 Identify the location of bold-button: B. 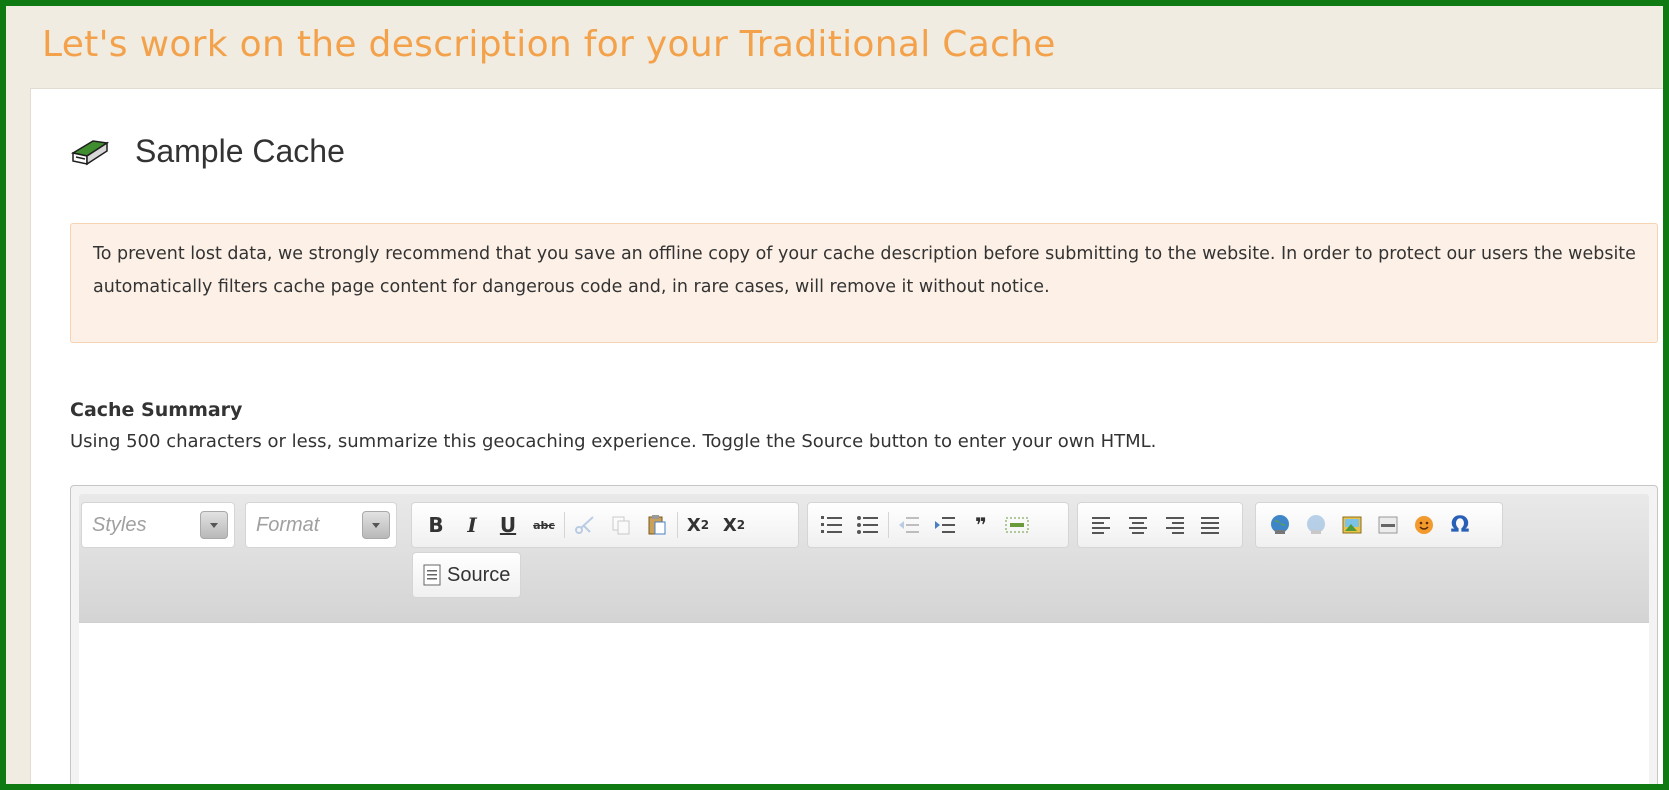
(436, 525).